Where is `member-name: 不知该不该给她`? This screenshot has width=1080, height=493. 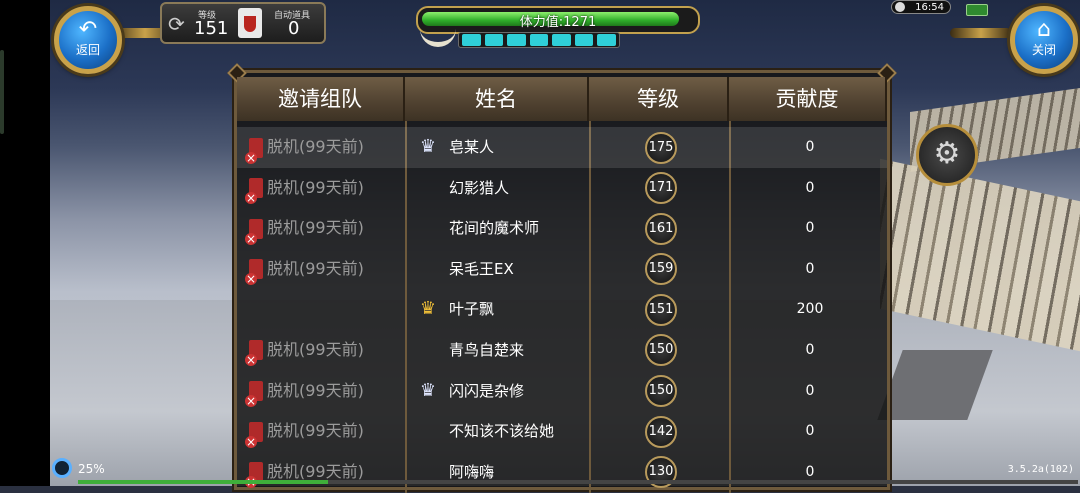
member-name: 不知该不该给她 is located at coordinates (501, 431).